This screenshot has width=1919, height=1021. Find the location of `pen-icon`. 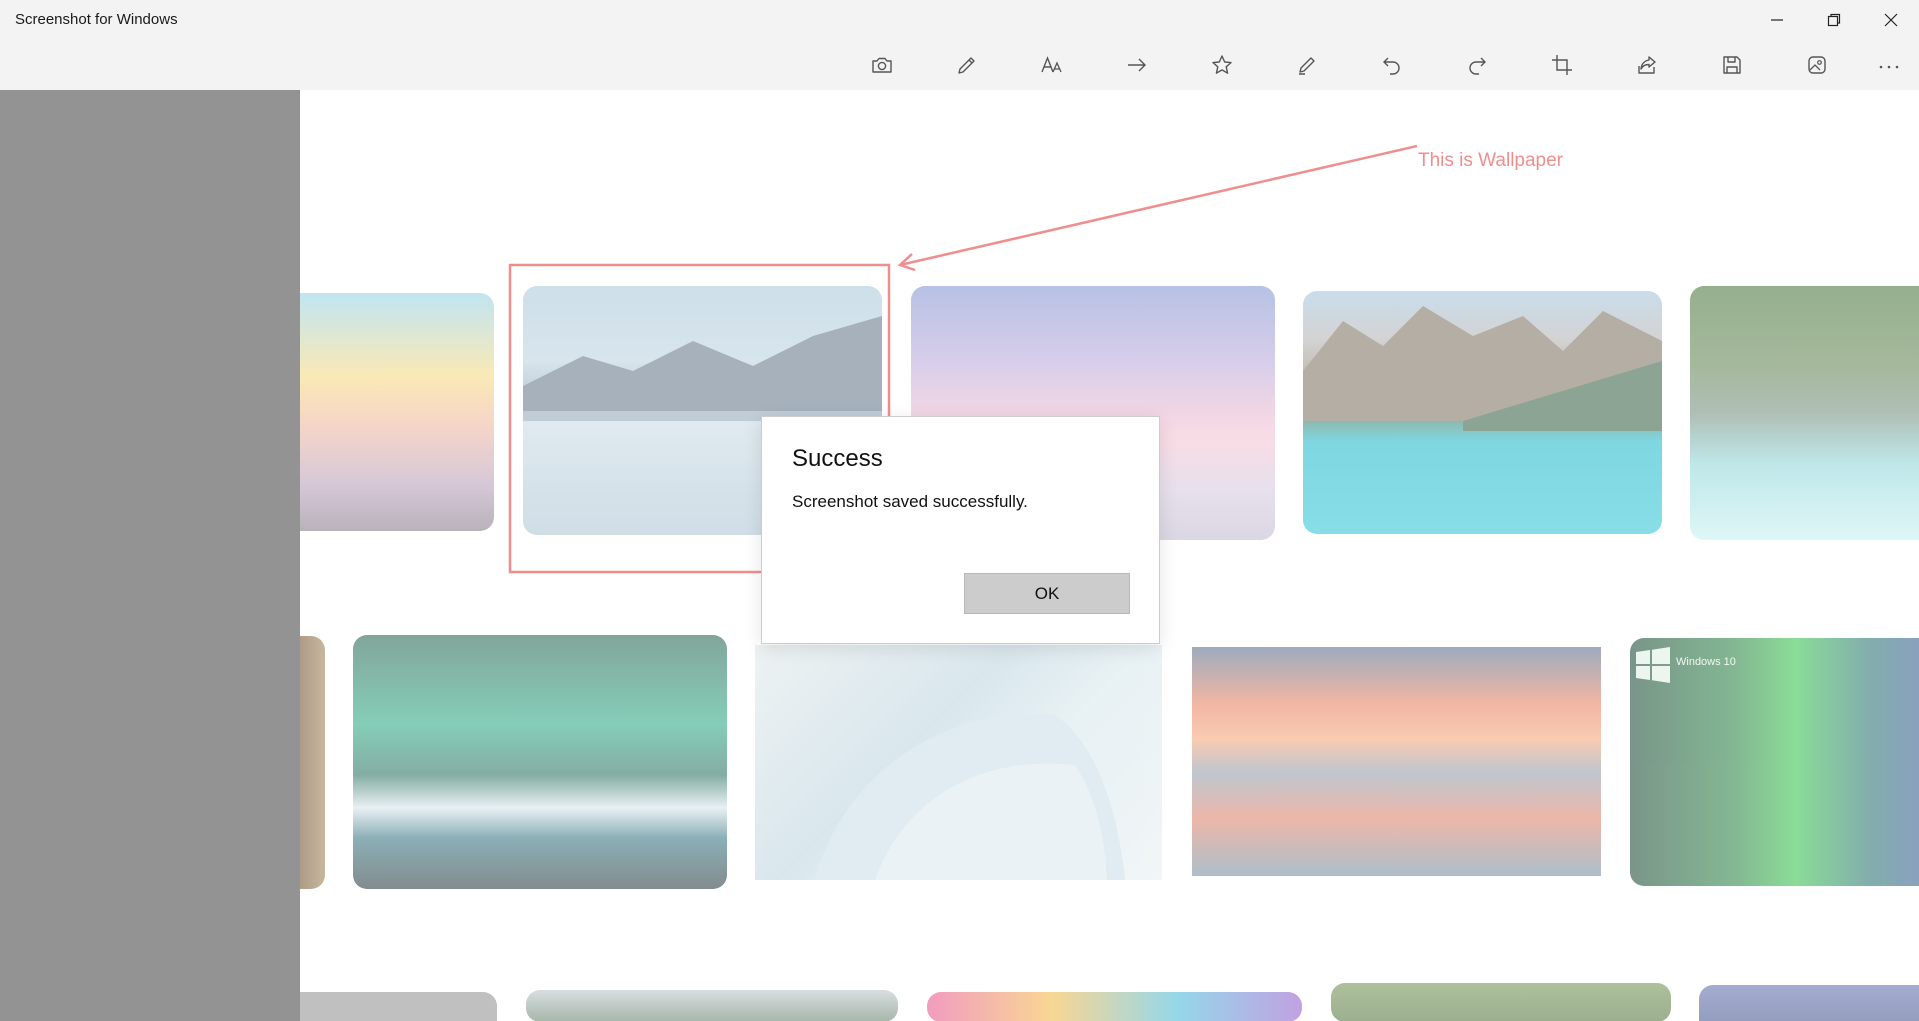

pen-icon is located at coordinates (966, 65).